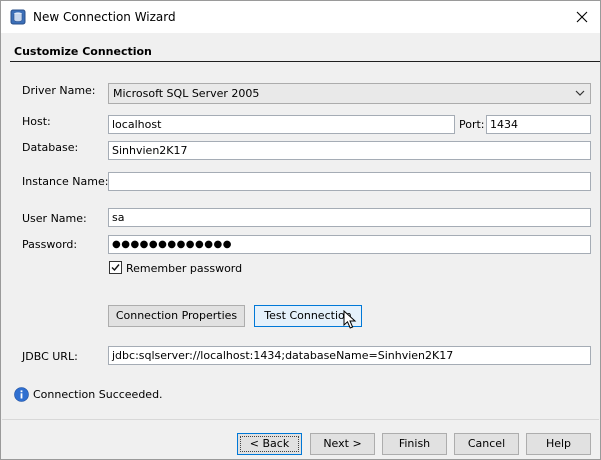 The width and height of the screenshot is (601, 460). Describe the element at coordinates (300, 17) in the screenshot. I see `title-bar: New Connection Wizard` at that location.